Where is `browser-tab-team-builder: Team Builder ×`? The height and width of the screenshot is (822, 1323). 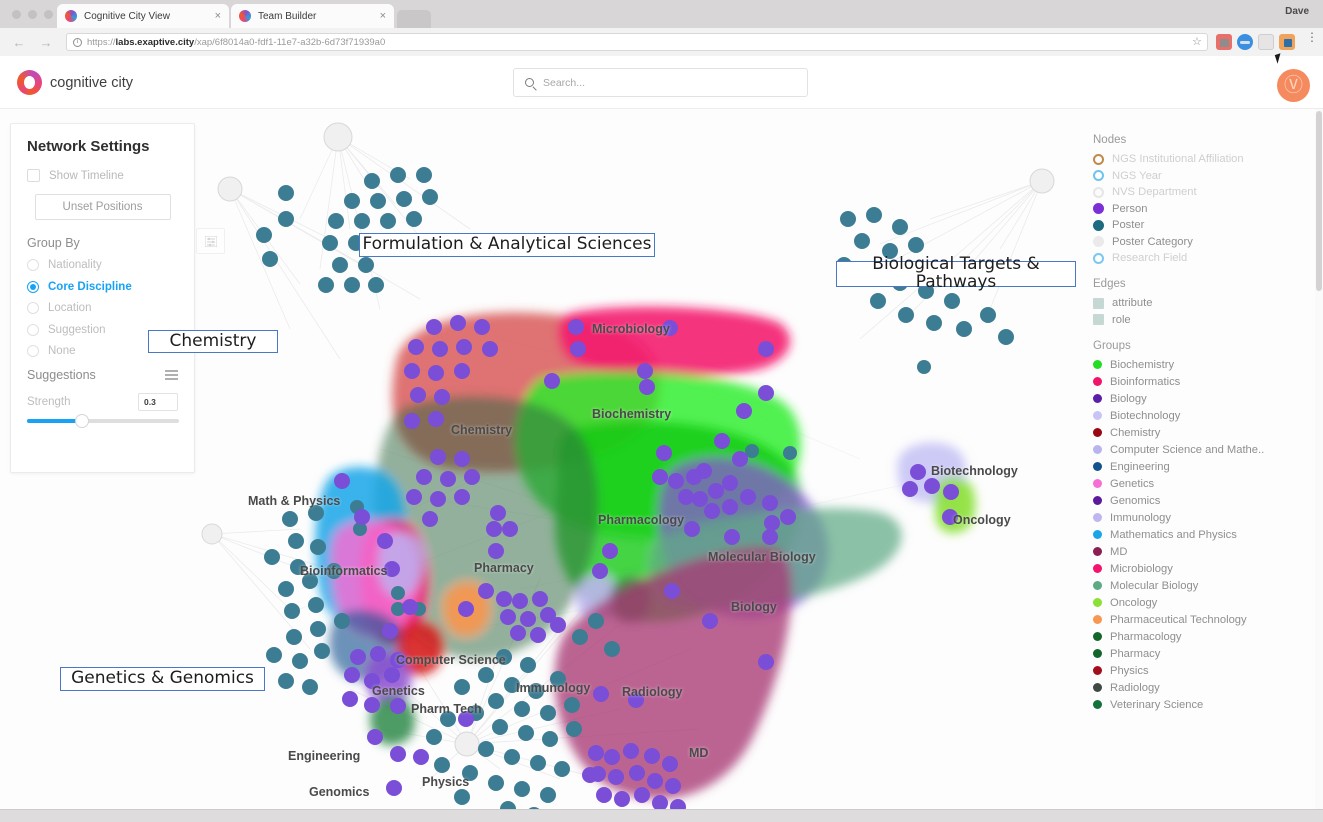 browser-tab-team-builder: Team Builder × is located at coordinates (312, 16).